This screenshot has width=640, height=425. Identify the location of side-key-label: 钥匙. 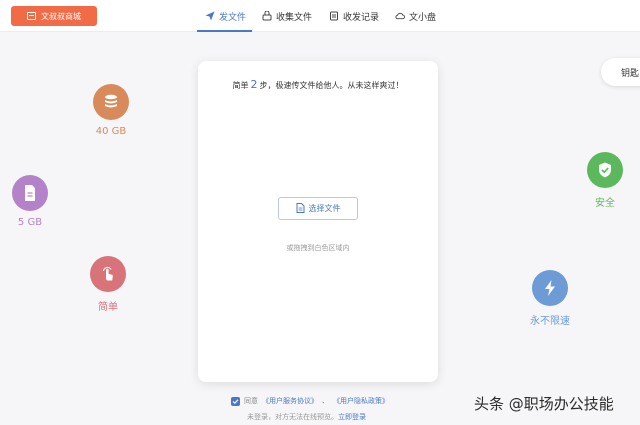
(630, 73).